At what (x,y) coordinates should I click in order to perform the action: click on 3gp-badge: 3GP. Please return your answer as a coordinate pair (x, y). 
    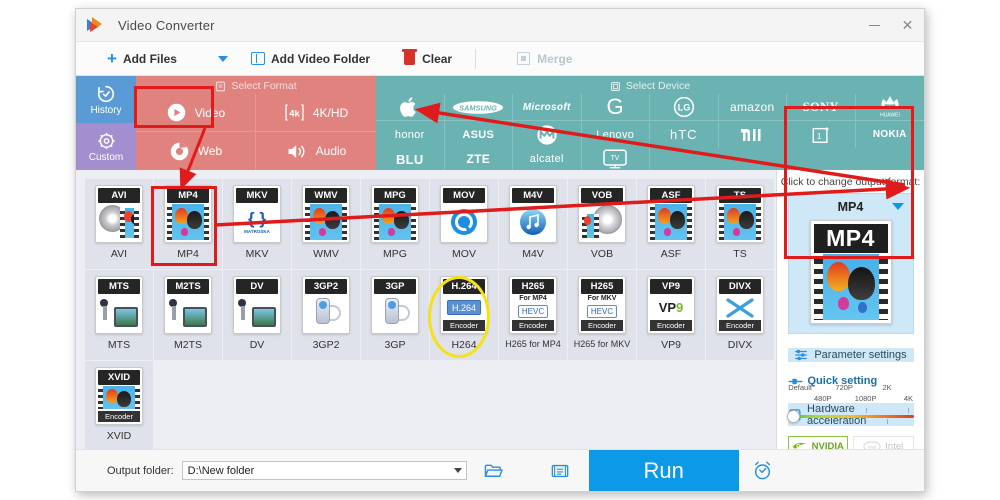
    Looking at the image, I should click on (395, 286).